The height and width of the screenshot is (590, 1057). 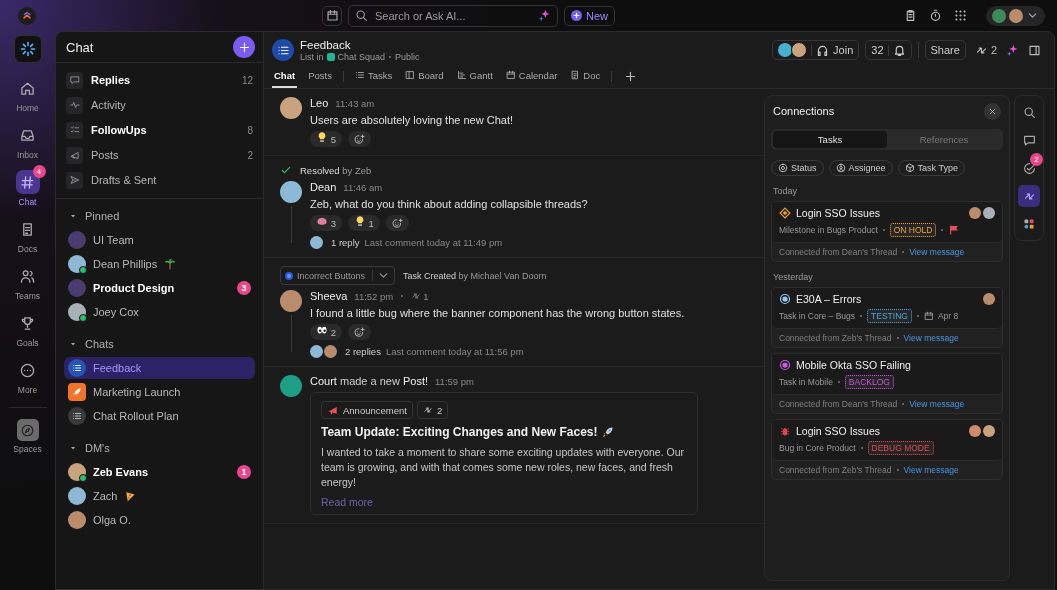 I want to click on workspace-icon, so click(x=27, y=49).